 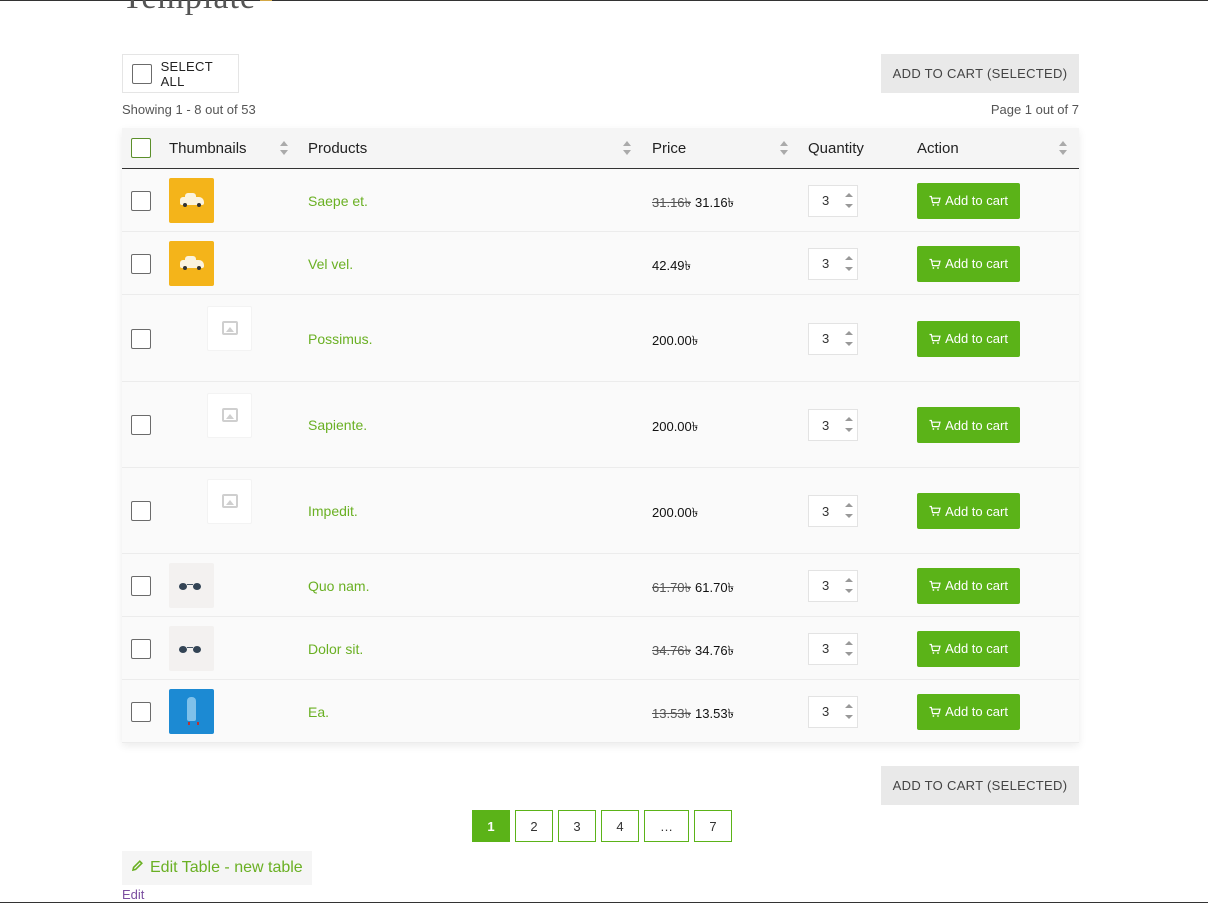 I want to click on page-button-2: 2, so click(x=534, y=826).